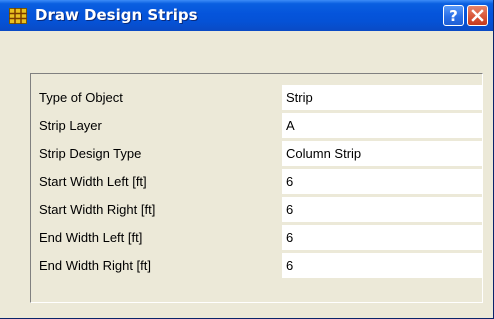 This screenshot has width=494, height=319. Describe the element at coordinates (95, 265) in the screenshot. I see `property-label: End Width Right [ft]` at that location.